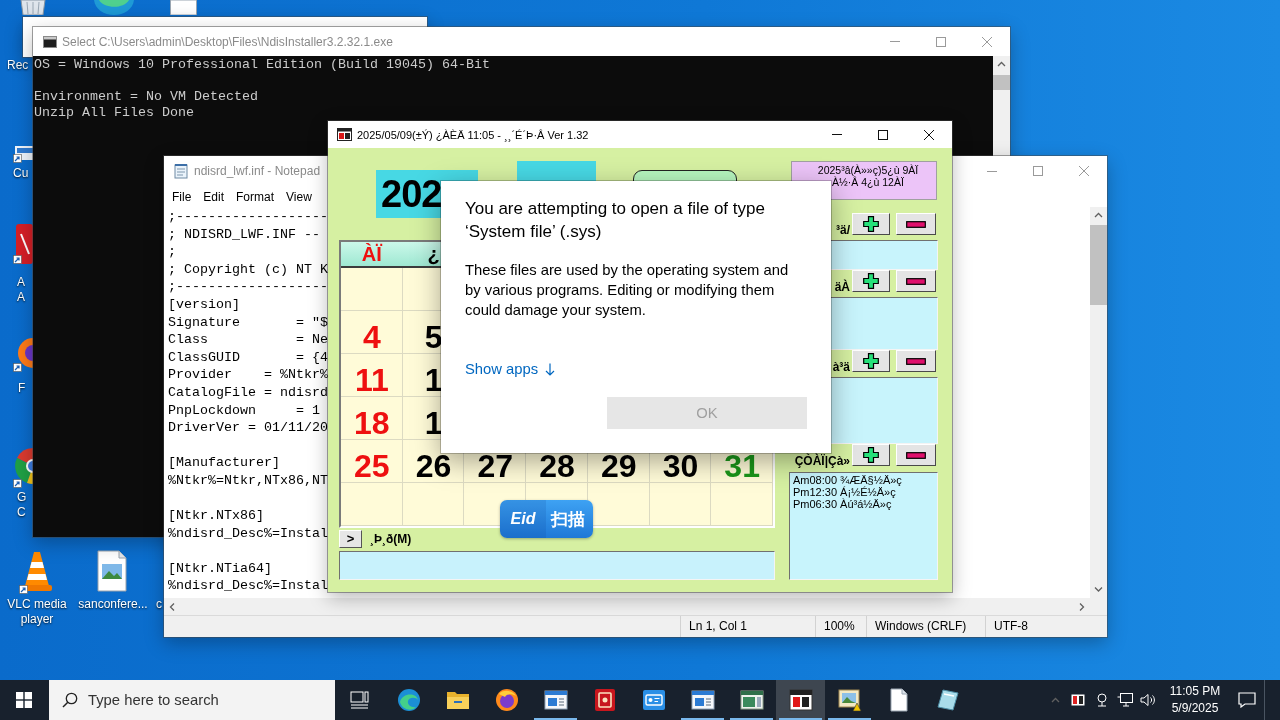  I want to click on section-label: äÀ, so click(841, 287).